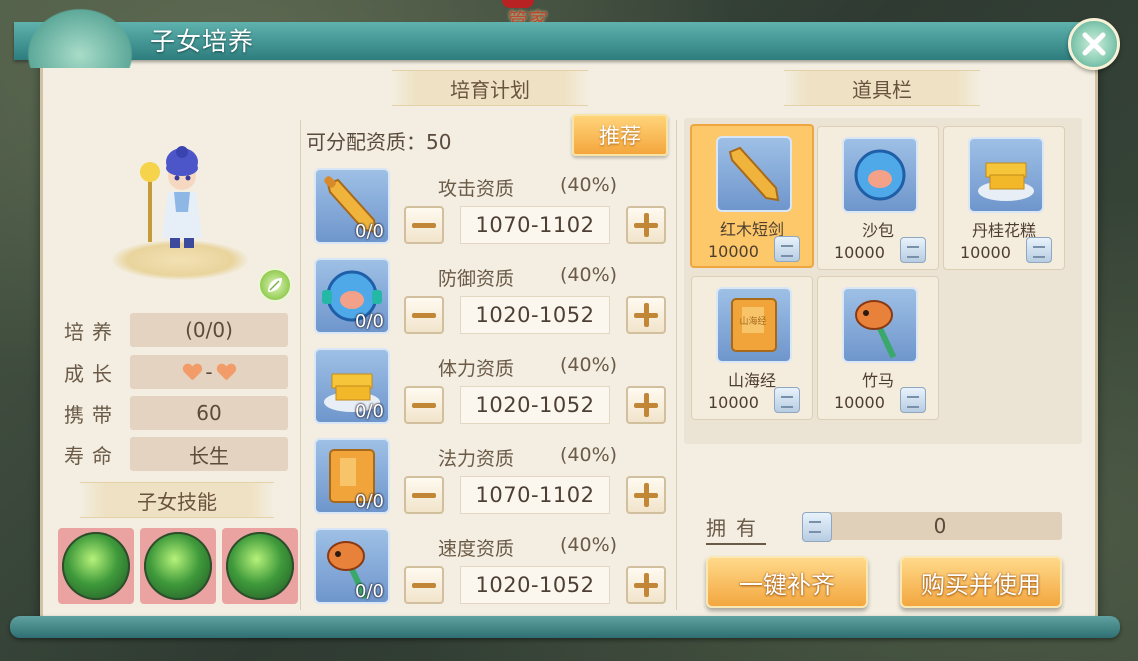  I want to click on attribute-row-defense: 0/0 防御资质 (40%) 1020-1052, so click(492, 298).